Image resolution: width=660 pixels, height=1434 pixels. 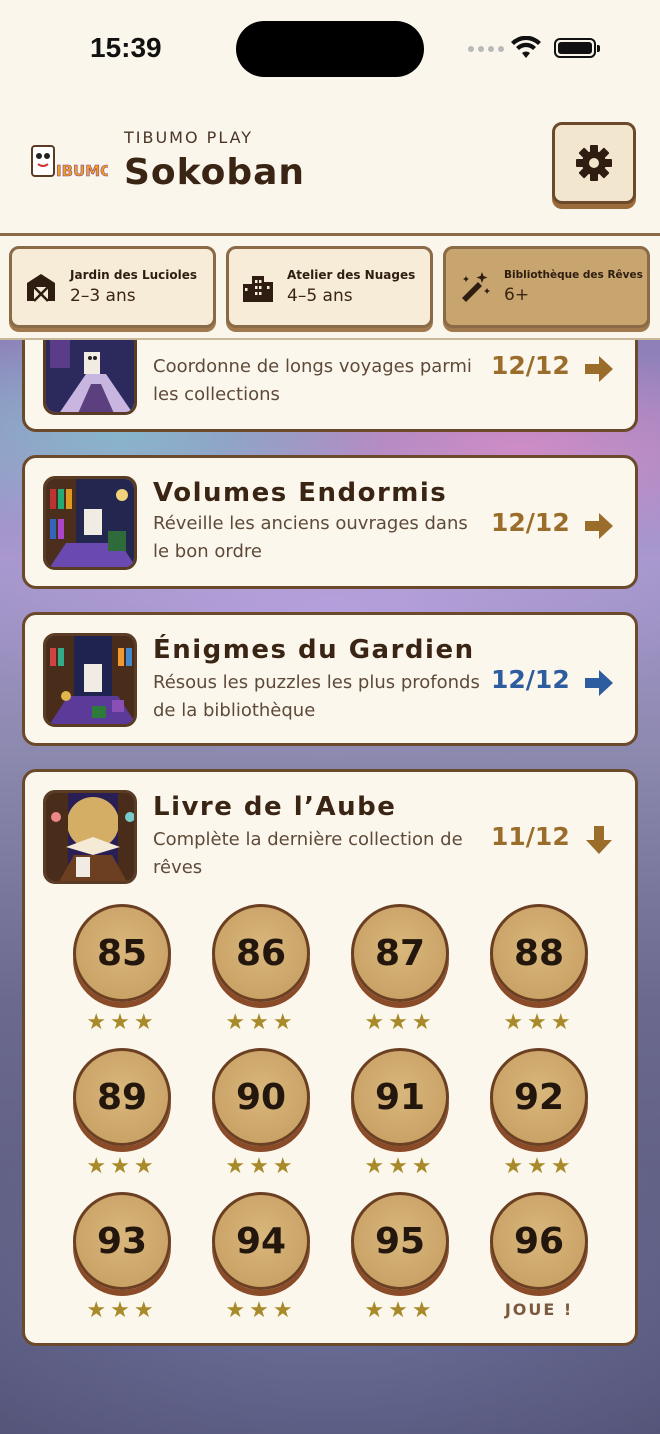 I want to click on dynamic-island, so click(x=330, y=49).